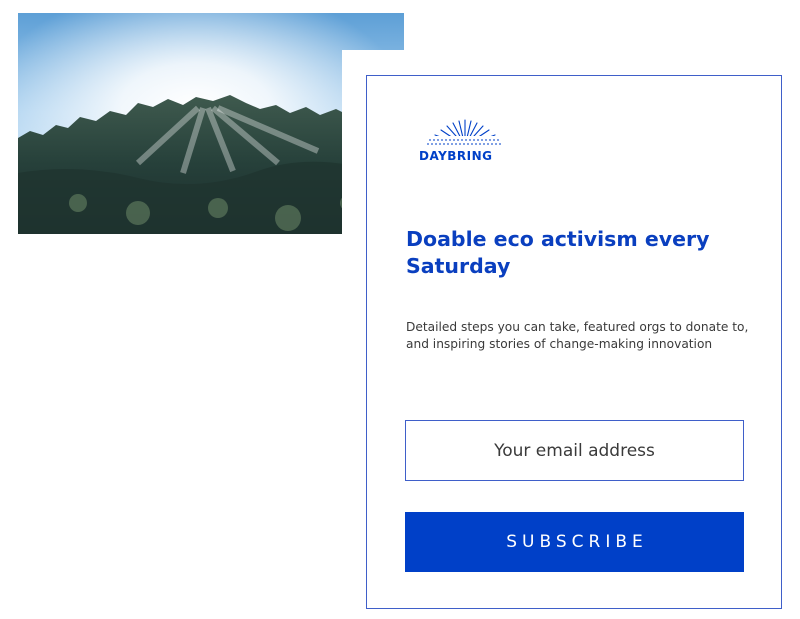 This screenshot has height=619, width=800. What do you see at coordinates (456, 156) in the screenshot?
I see `brand-name: DAYBRING` at bounding box center [456, 156].